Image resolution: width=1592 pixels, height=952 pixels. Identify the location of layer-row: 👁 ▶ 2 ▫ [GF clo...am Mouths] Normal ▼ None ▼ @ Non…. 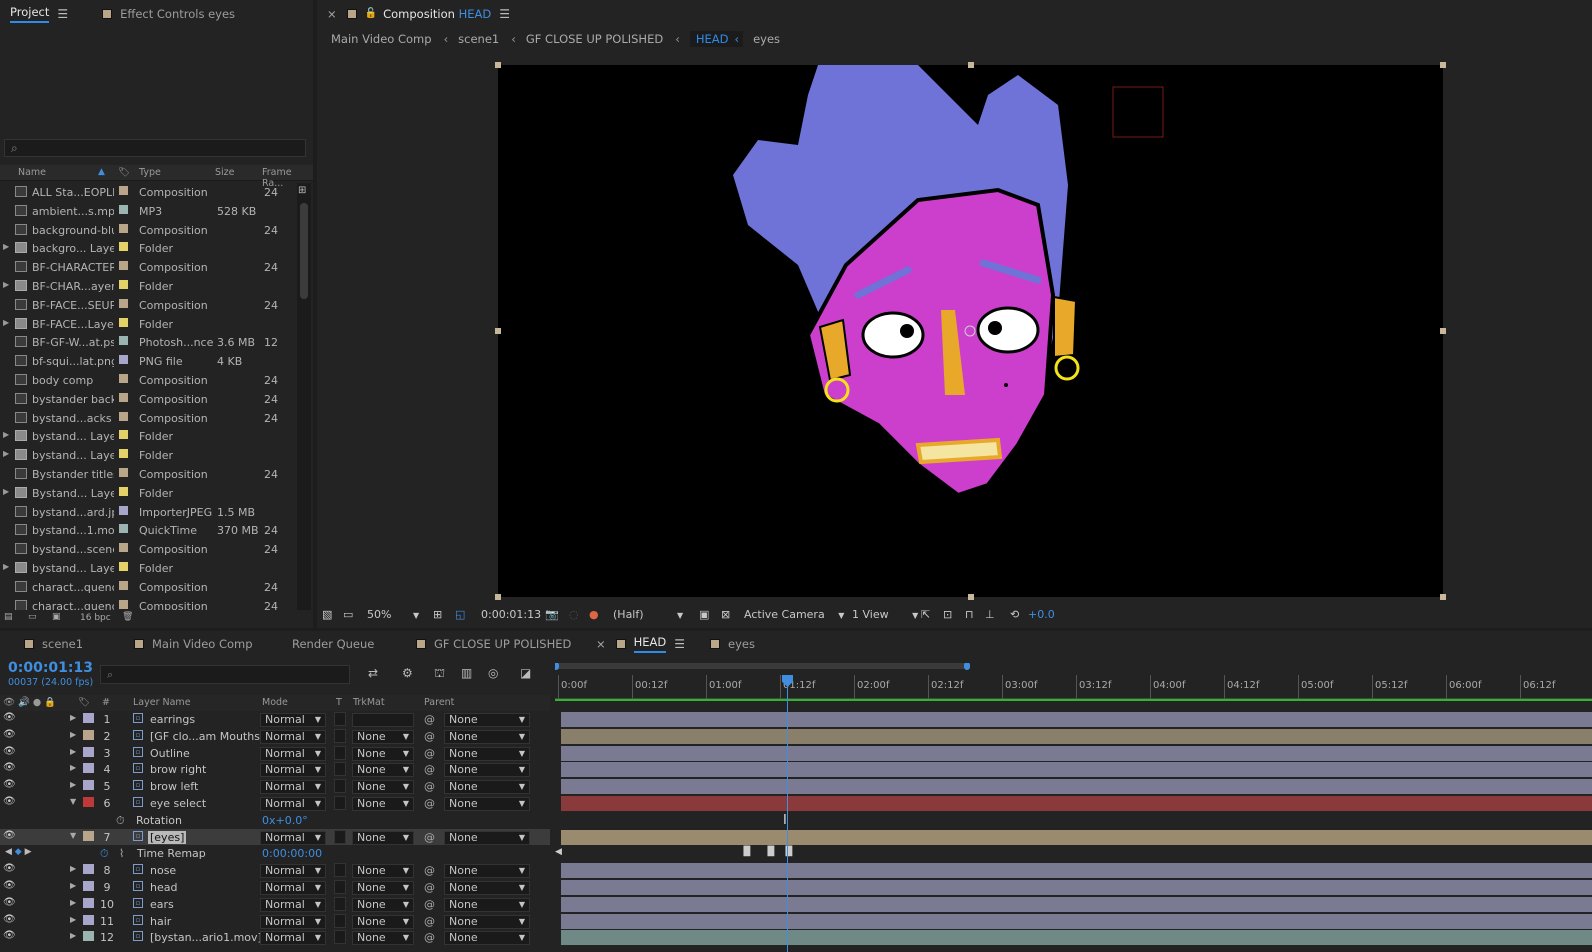
(275, 736).